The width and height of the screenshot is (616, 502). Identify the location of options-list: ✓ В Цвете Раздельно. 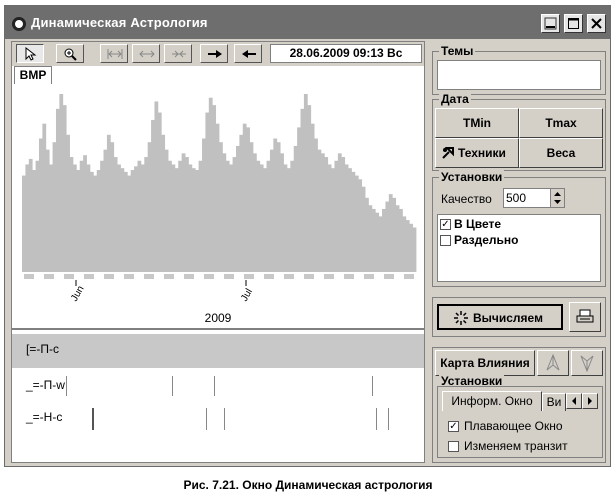
(519, 248).